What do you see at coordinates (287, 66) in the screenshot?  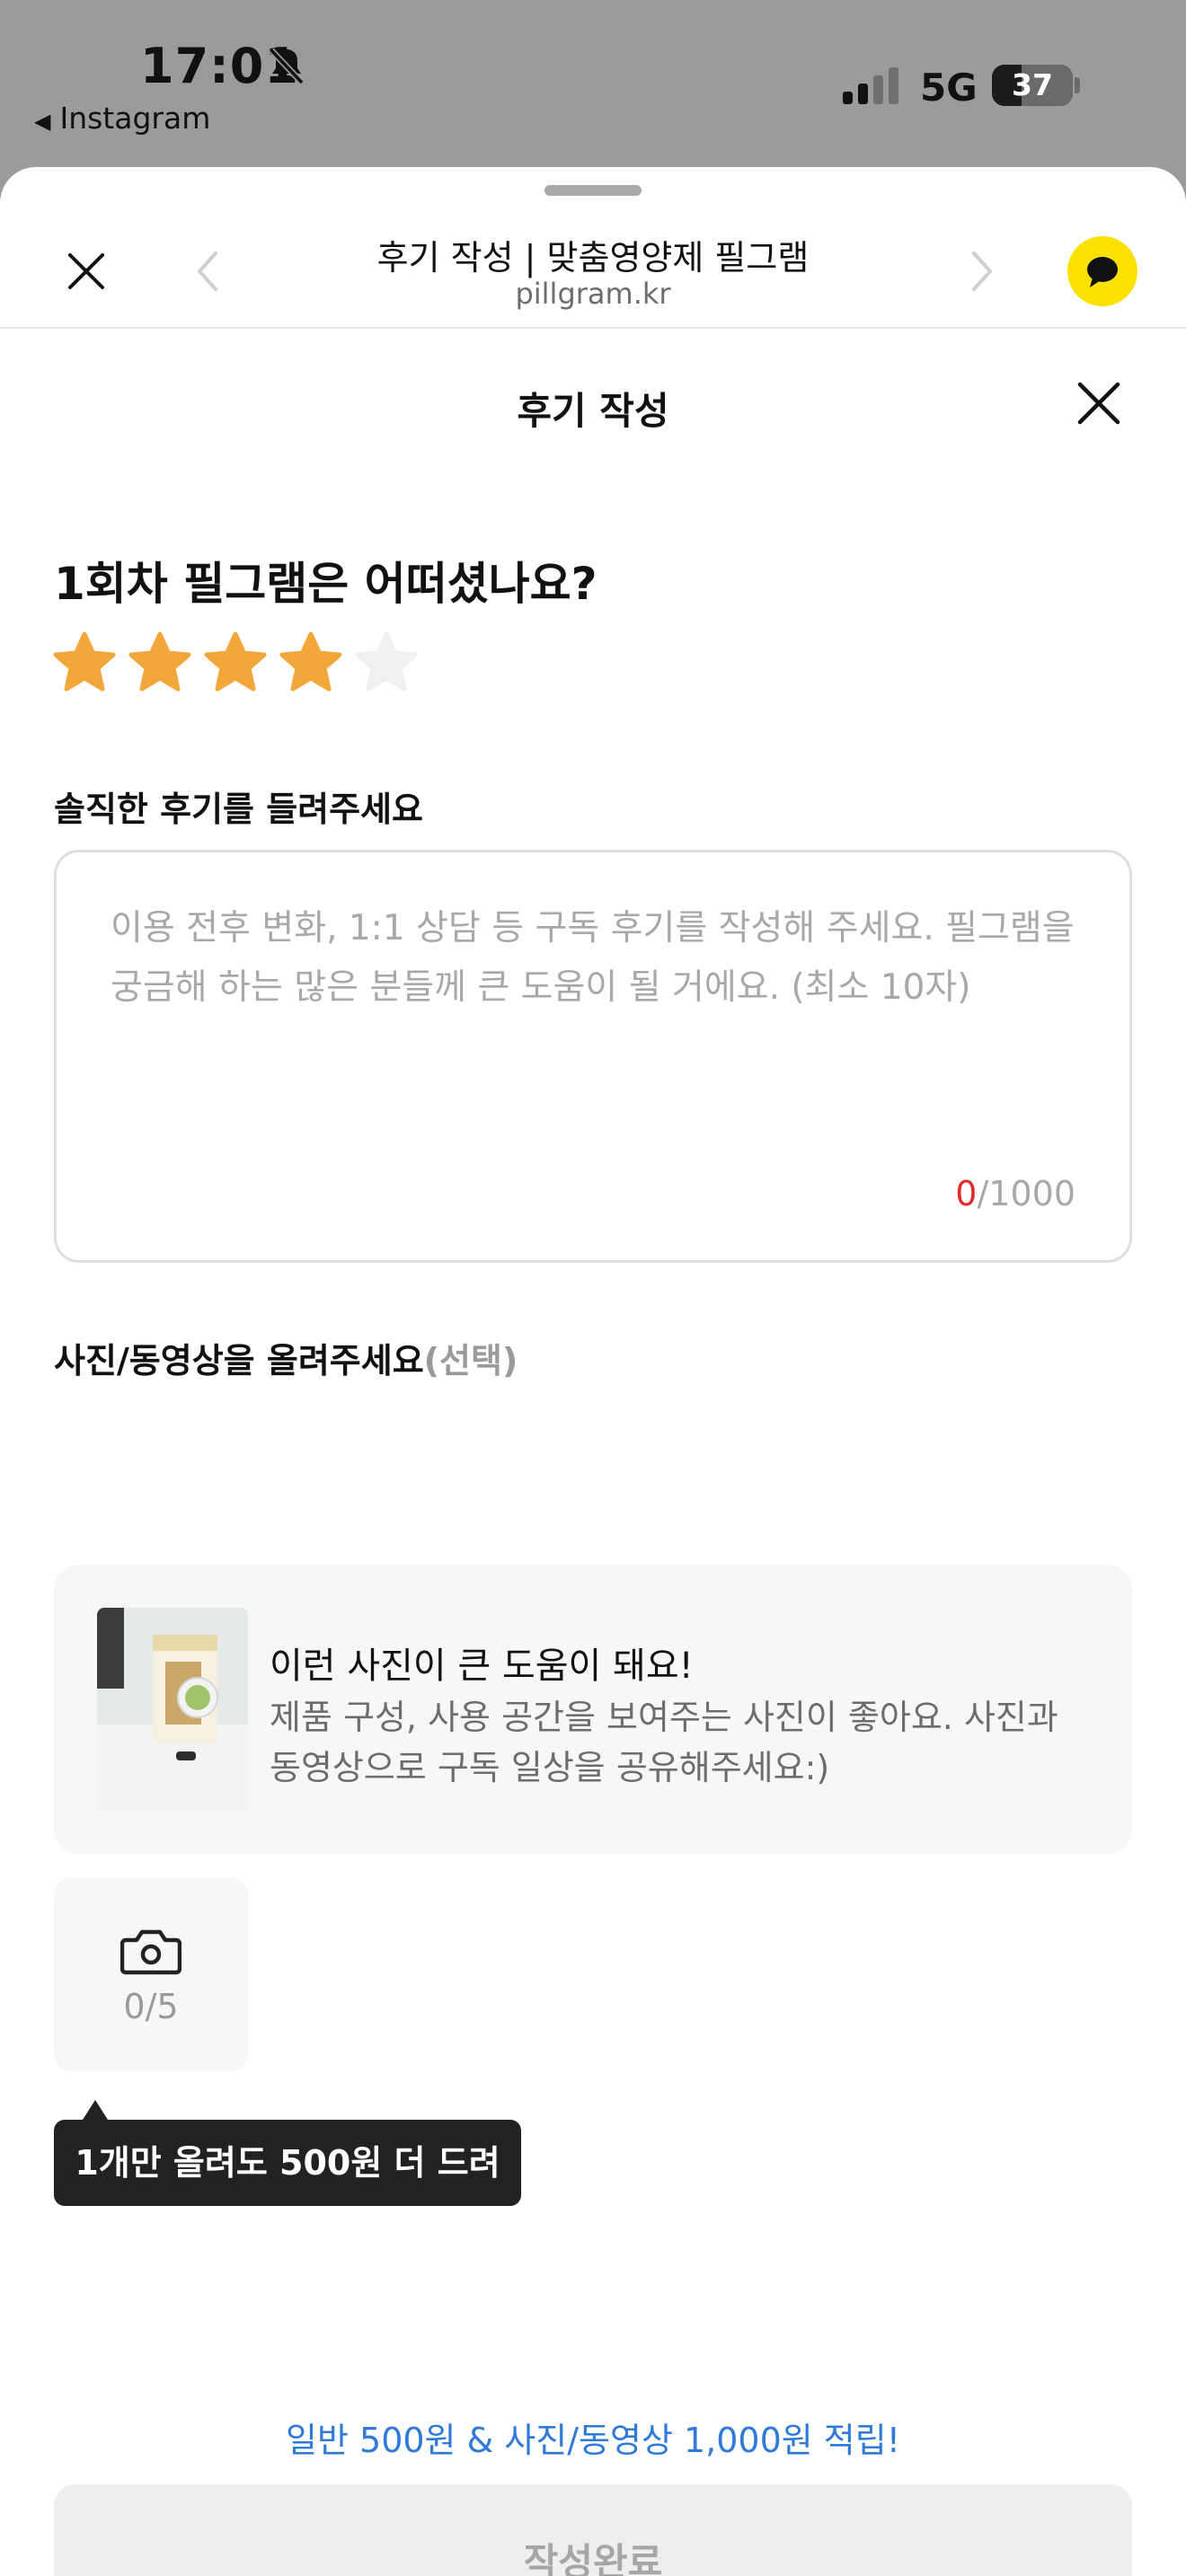 I see `bell-muted-icon` at bounding box center [287, 66].